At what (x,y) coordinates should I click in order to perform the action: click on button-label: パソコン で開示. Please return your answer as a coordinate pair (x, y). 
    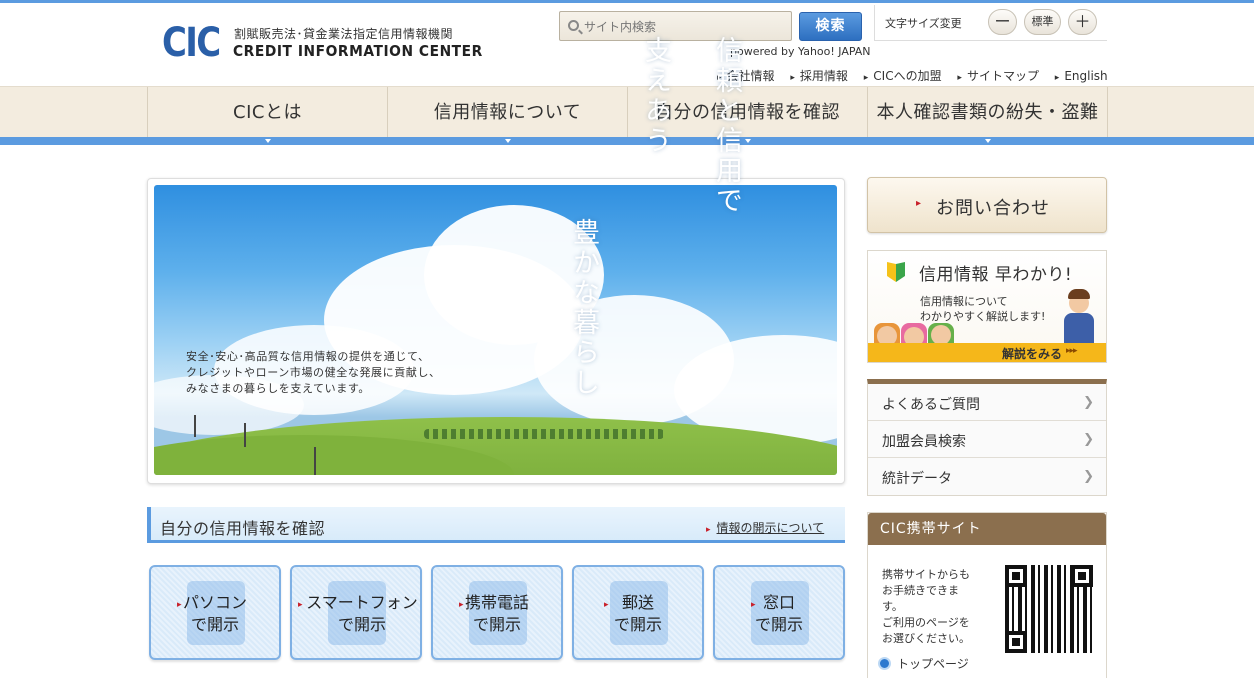
    Looking at the image, I should click on (214, 613).